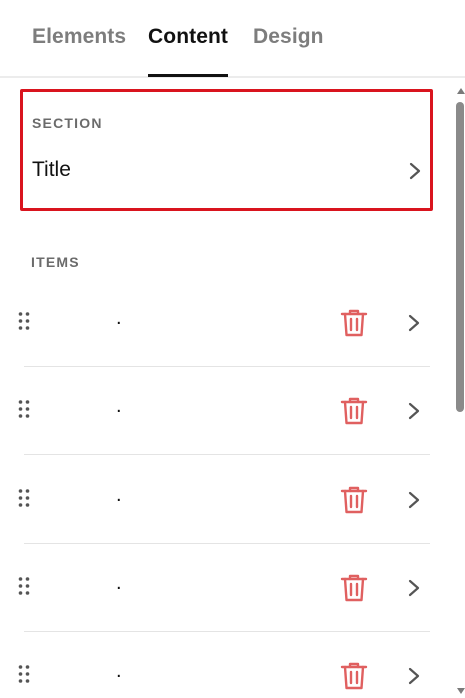 The height and width of the screenshot is (698, 465). Describe the element at coordinates (232, 39) in the screenshot. I see `tab-bar: Elements Content Design` at that location.